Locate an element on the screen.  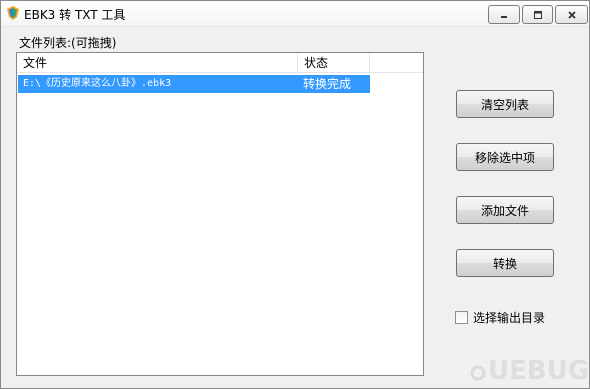
maximize-button is located at coordinates (537, 14).